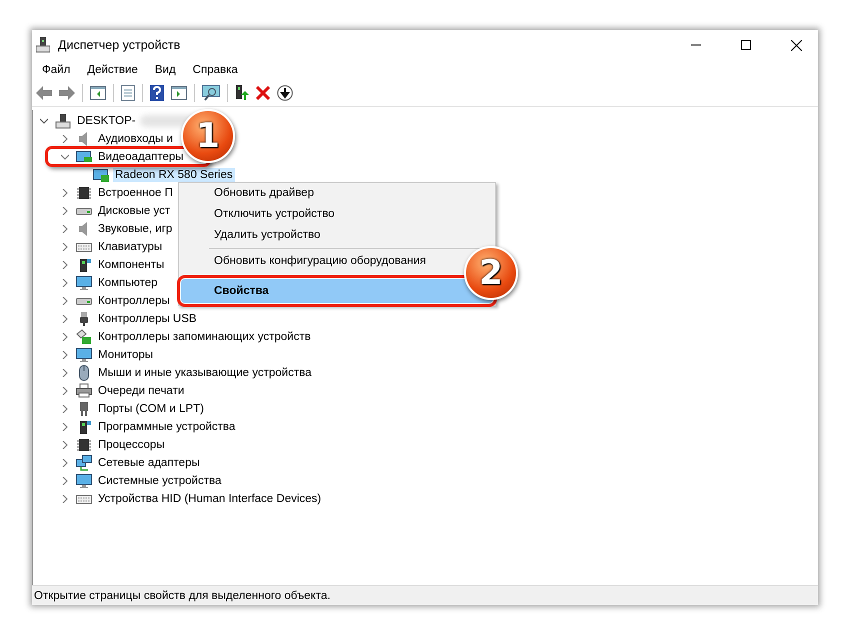 This screenshot has height=638, width=851. What do you see at coordinates (135, 193) in the screenshot?
I see `tree-item: Встроенное П` at bounding box center [135, 193].